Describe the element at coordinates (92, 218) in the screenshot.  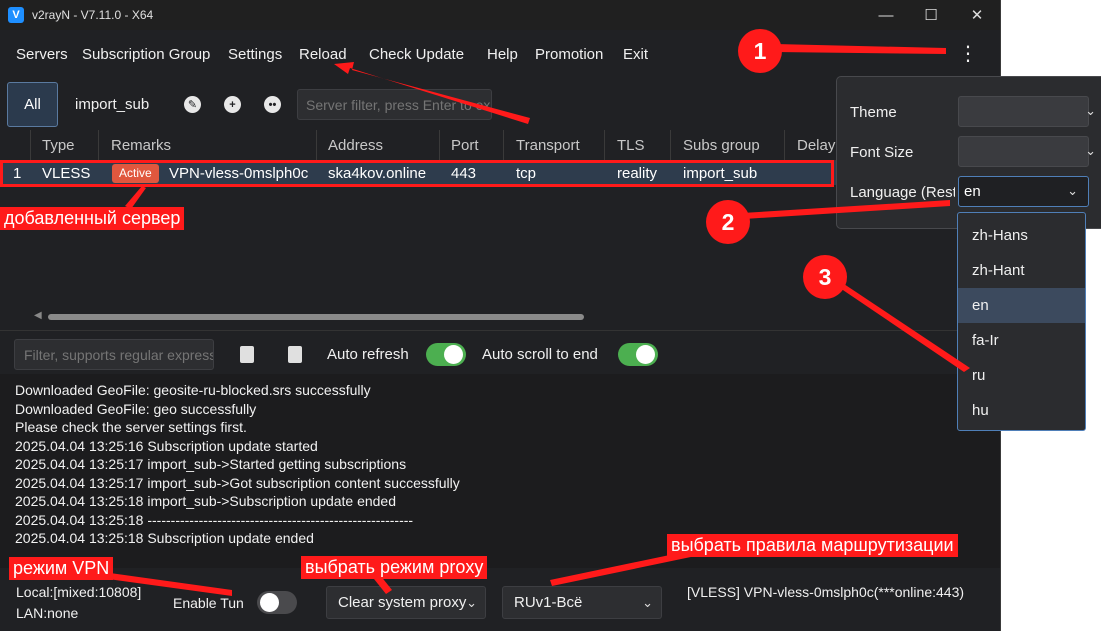
I see `annotation-added-server: добавленный сервер` at that location.